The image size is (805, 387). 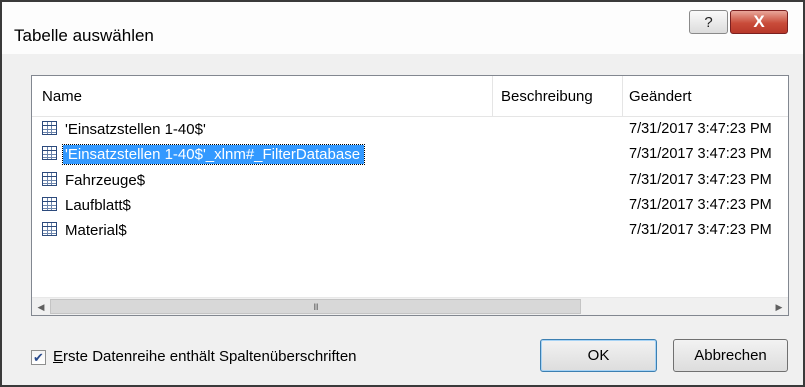 I want to click on item-name: Material$, so click(x=96, y=230).